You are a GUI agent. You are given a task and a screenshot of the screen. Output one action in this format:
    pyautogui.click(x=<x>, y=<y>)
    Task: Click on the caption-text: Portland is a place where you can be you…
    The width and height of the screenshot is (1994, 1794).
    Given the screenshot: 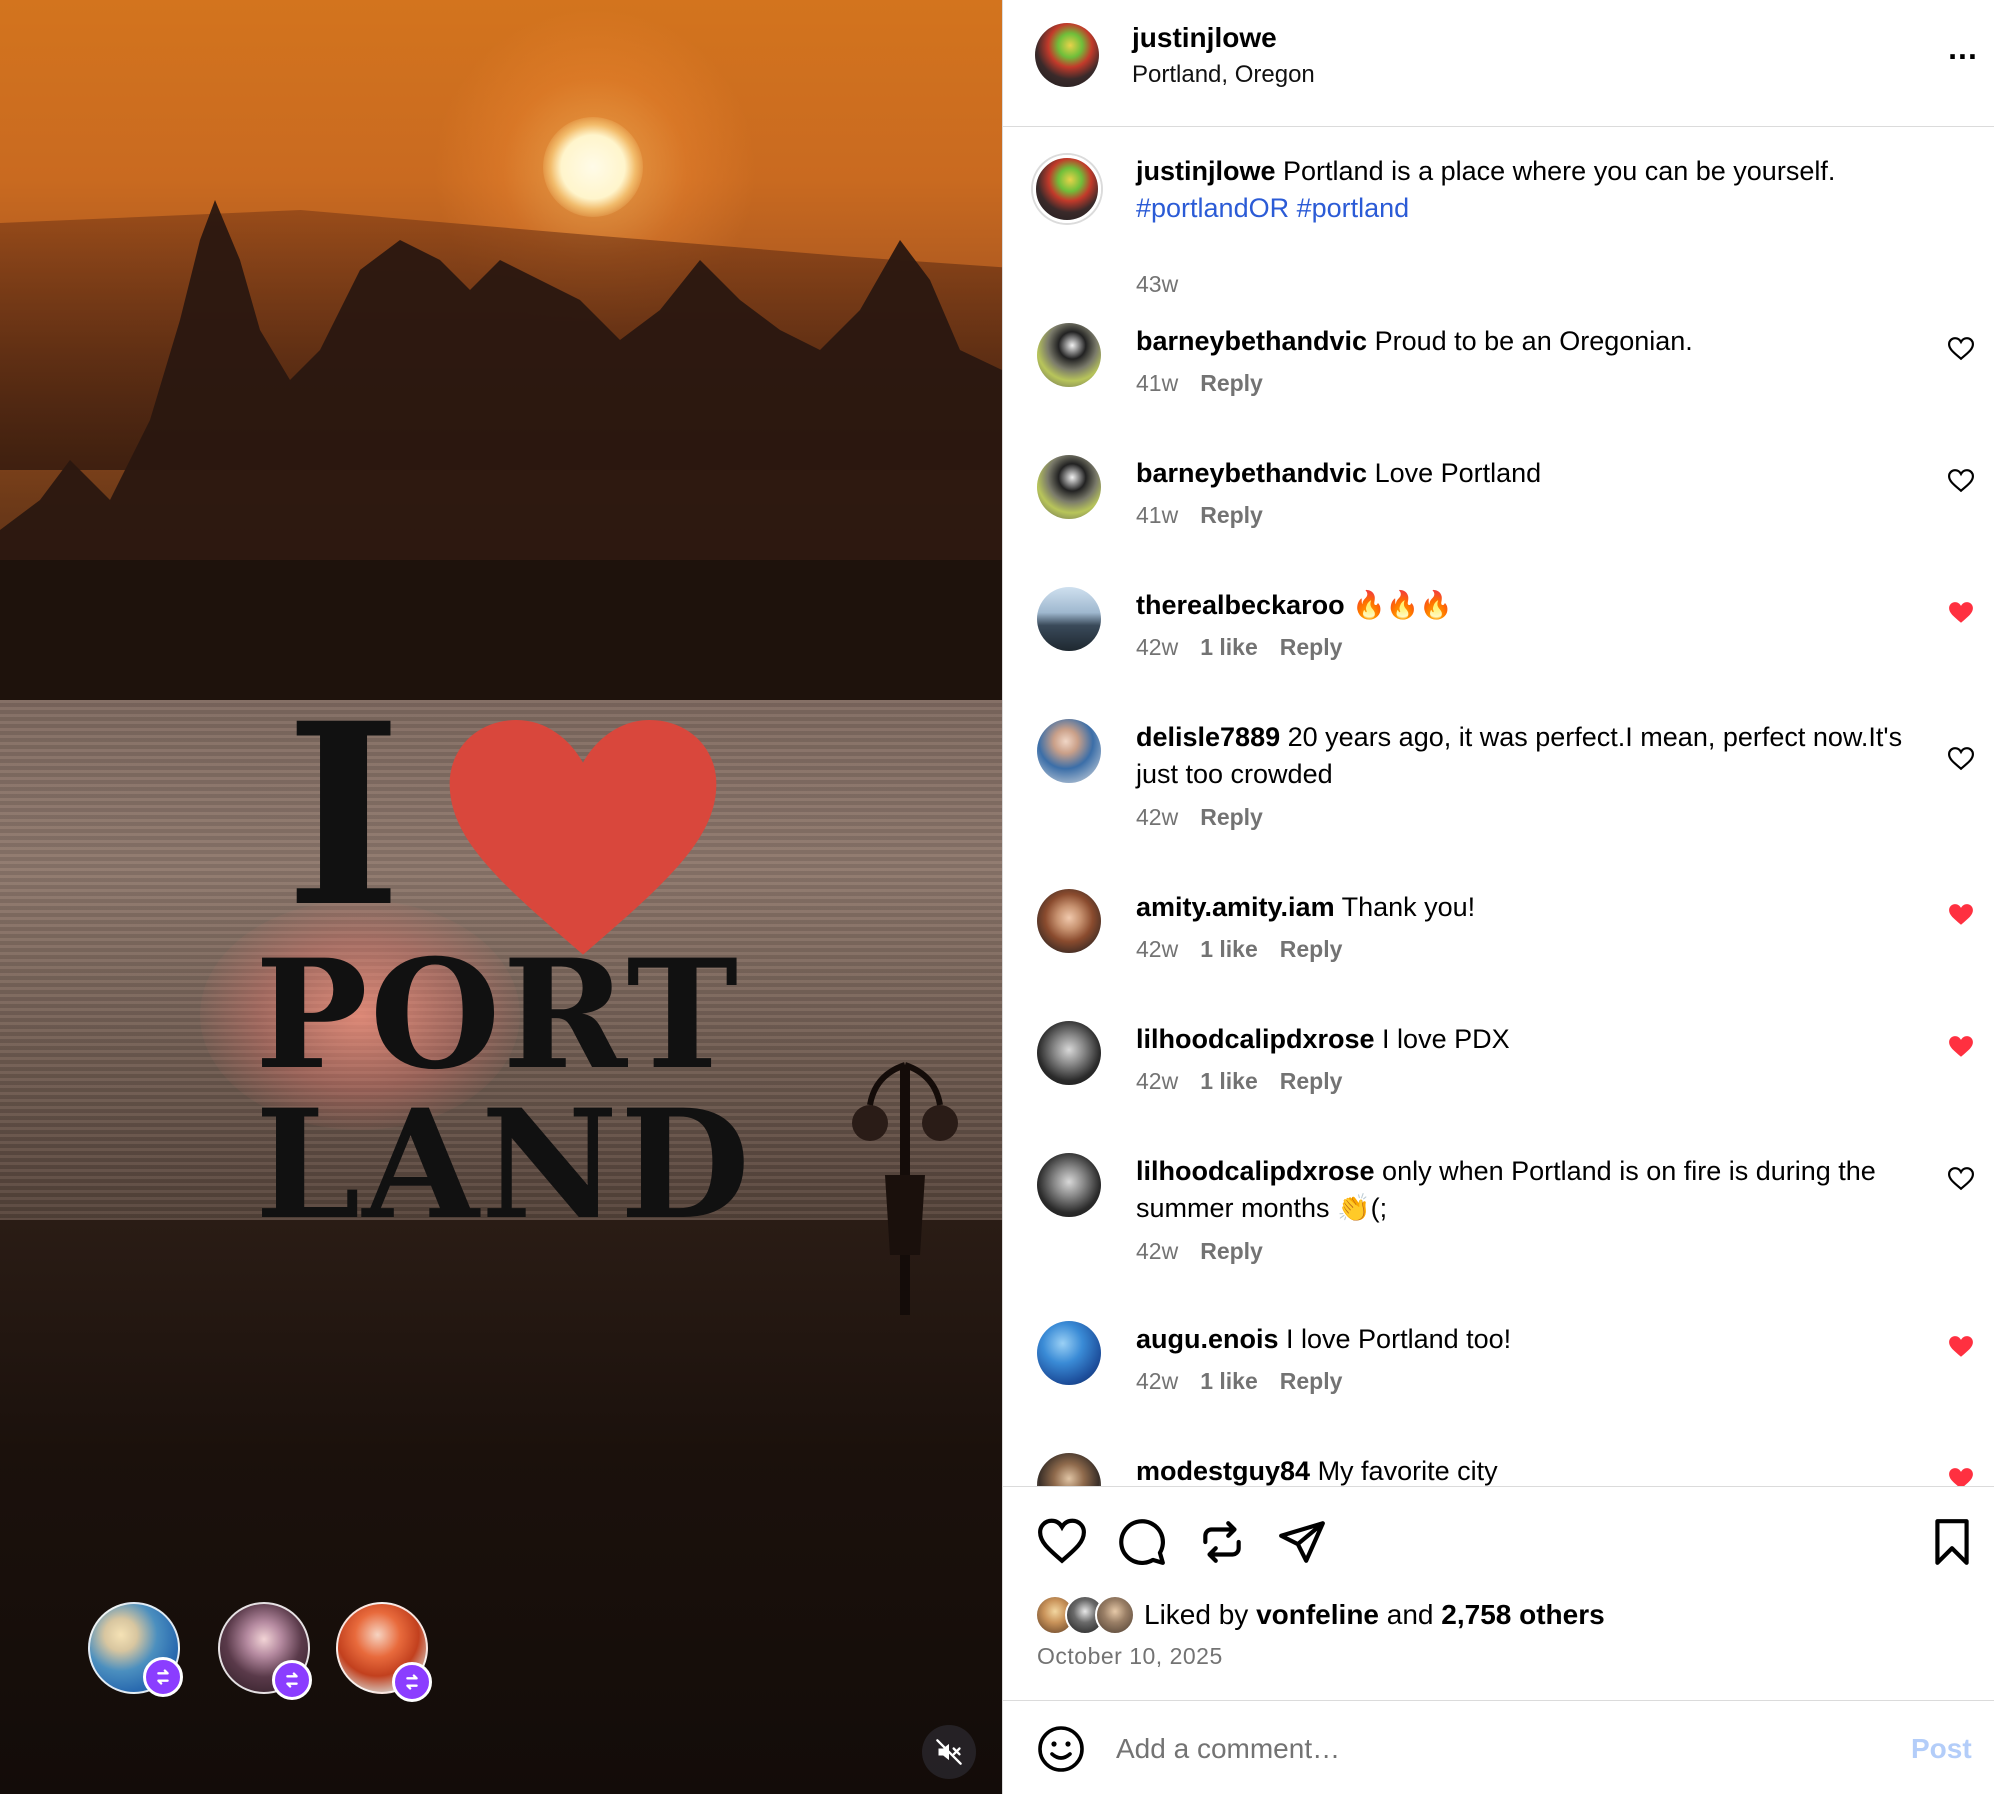 What is the action you would take?
    pyautogui.click(x=1555, y=171)
    